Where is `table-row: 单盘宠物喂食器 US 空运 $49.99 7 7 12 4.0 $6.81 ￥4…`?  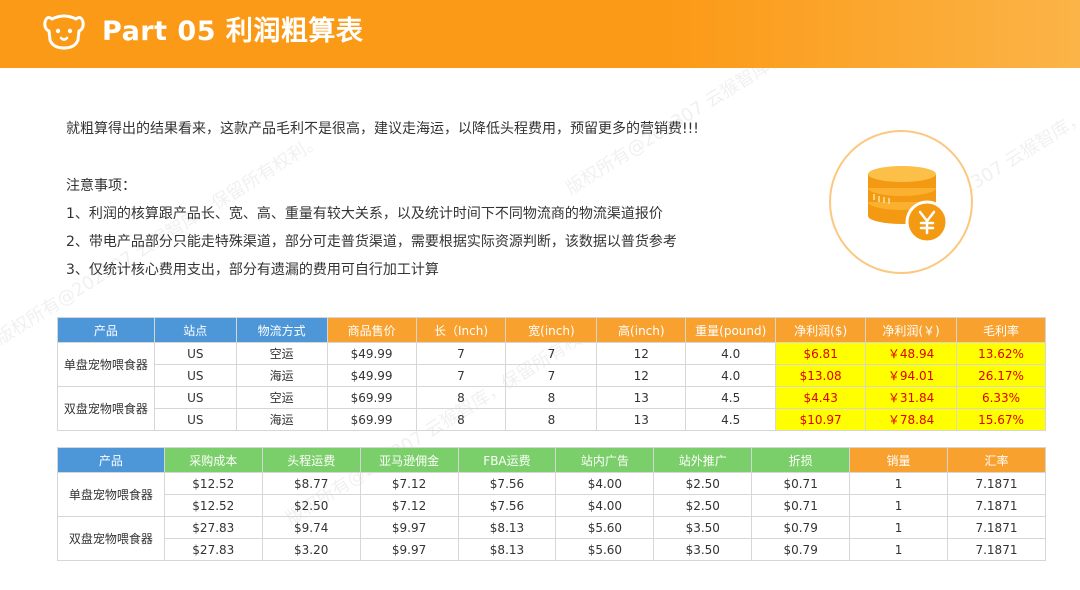 table-row: 单盘宠物喂食器 US 空运 $49.99 7 7 12 4.0 $6.81 ￥4… is located at coordinates (551, 364).